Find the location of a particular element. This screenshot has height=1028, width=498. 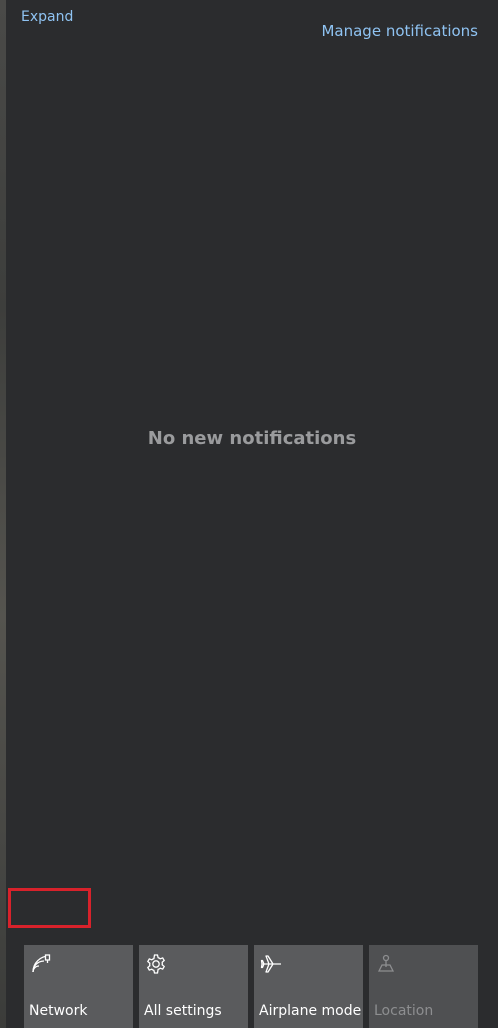

location-icon is located at coordinates (386, 964).